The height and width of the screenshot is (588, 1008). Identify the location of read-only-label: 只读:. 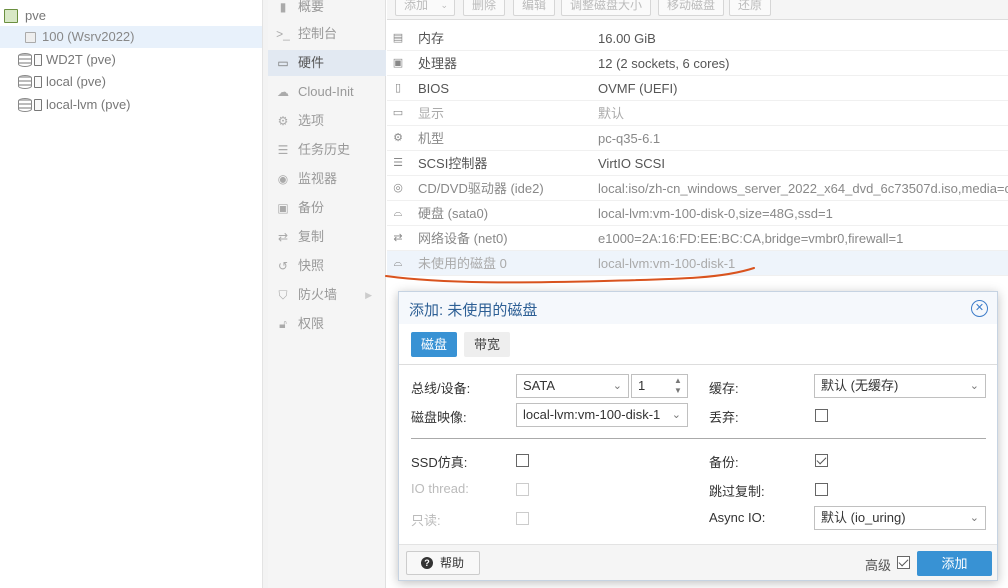
(426, 520).